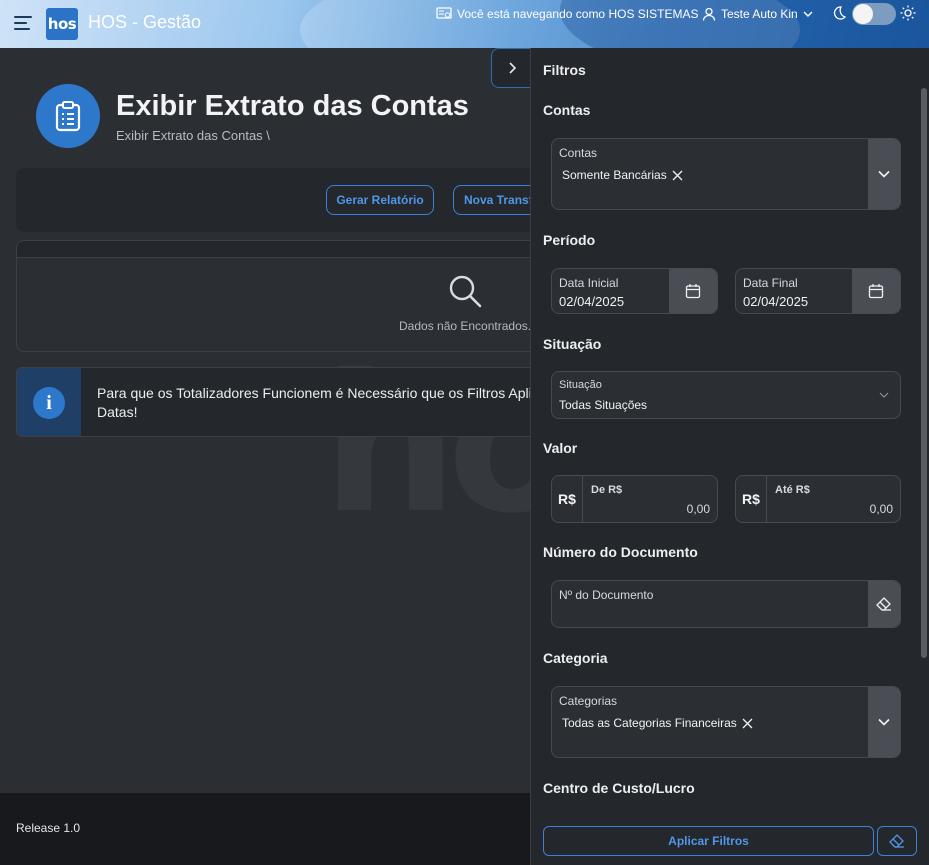 This screenshot has height=865, width=929. I want to click on amount-section-label: Valor, so click(560, 448).